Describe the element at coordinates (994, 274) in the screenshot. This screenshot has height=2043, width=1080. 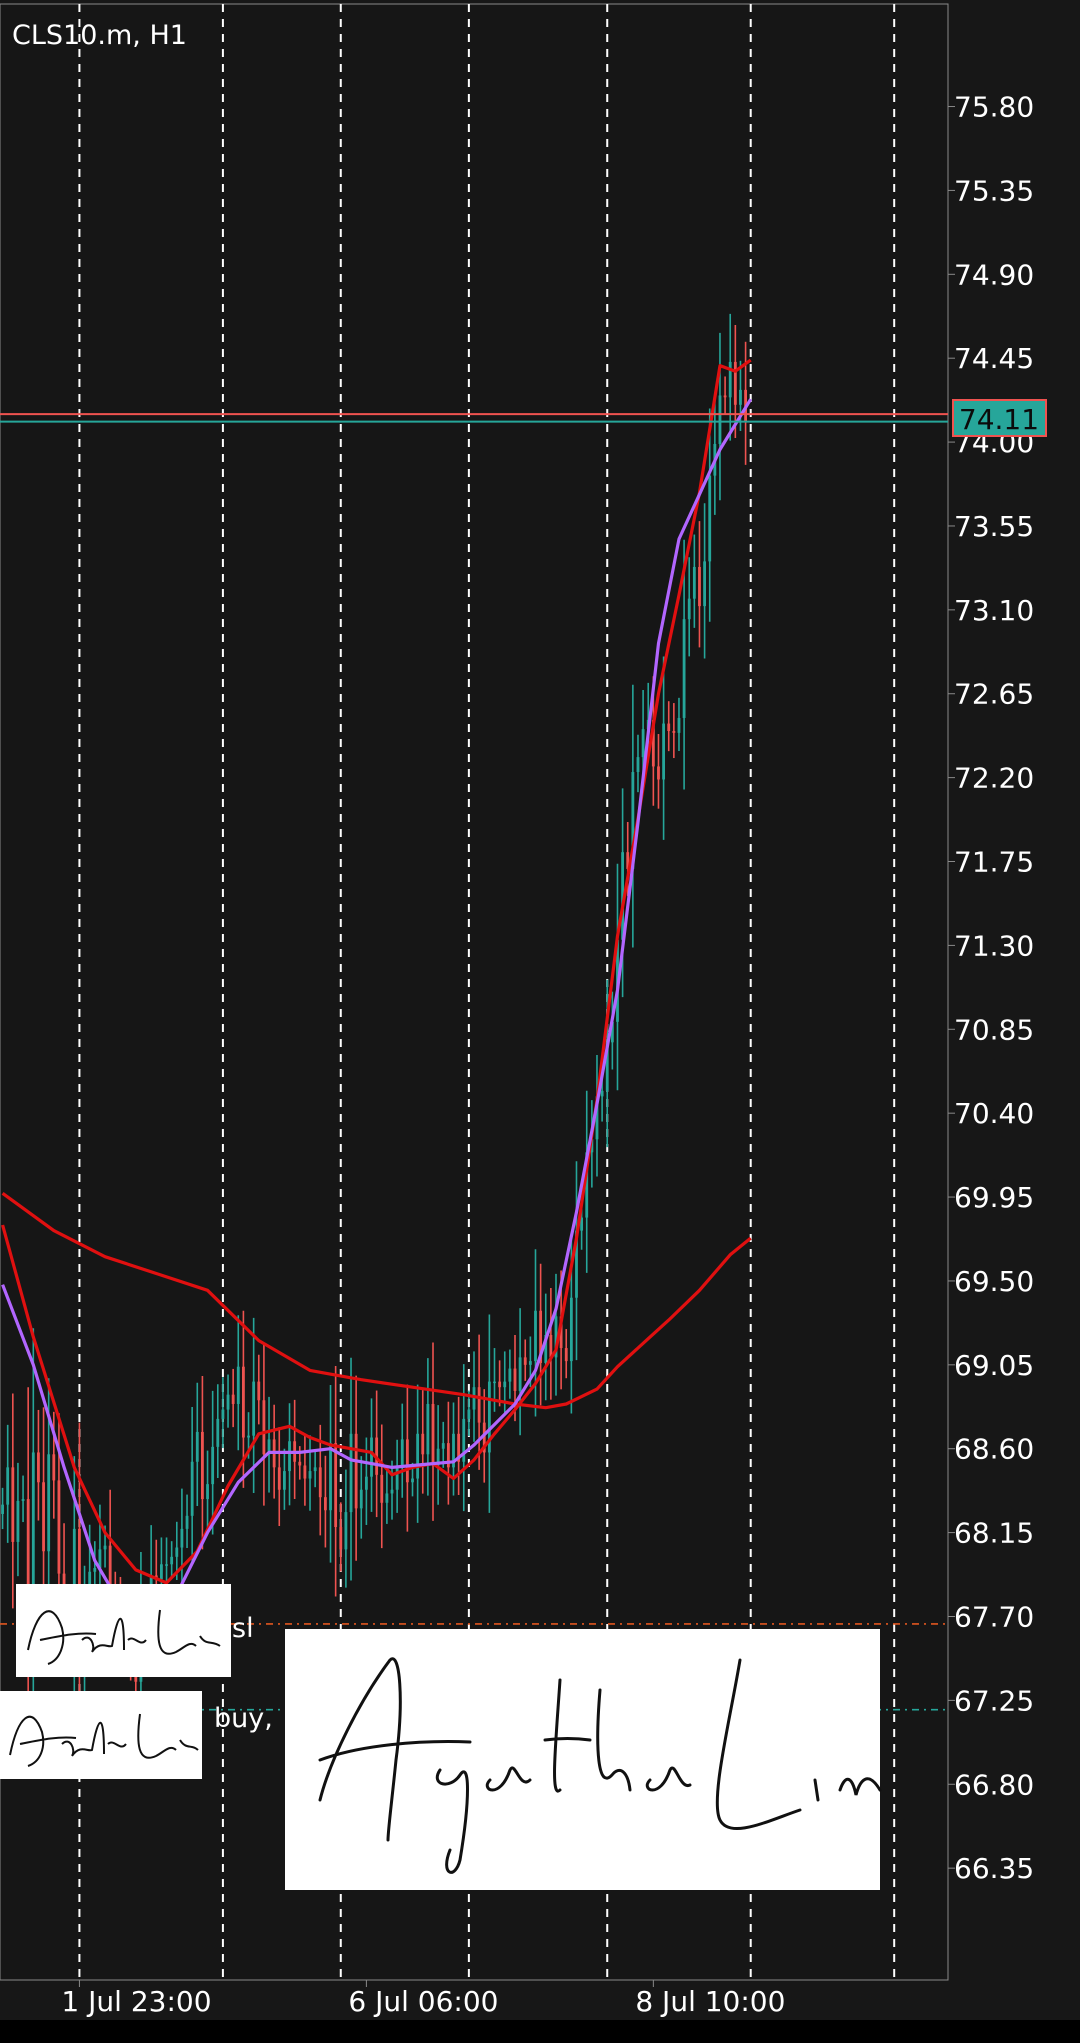
I see `y-tick-label: 74.90` at that location.